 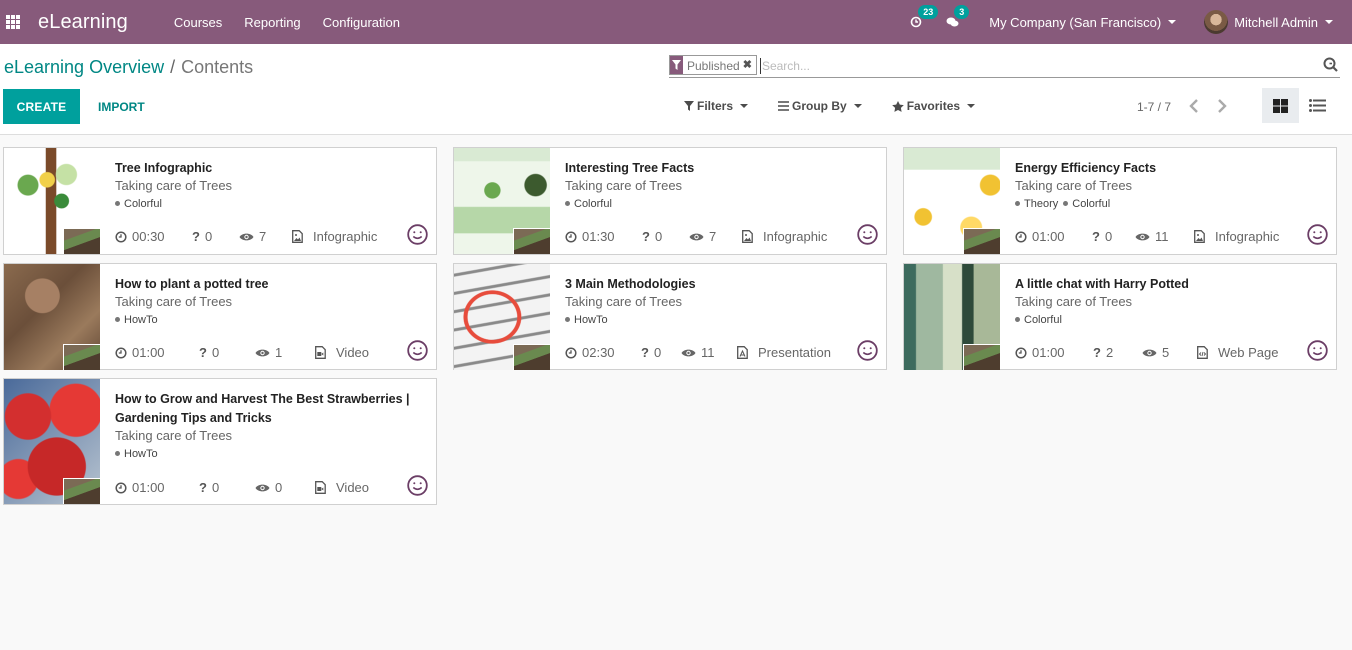 I want to click on user-name: Mitchell Admin, so click(x=1276, y=22).